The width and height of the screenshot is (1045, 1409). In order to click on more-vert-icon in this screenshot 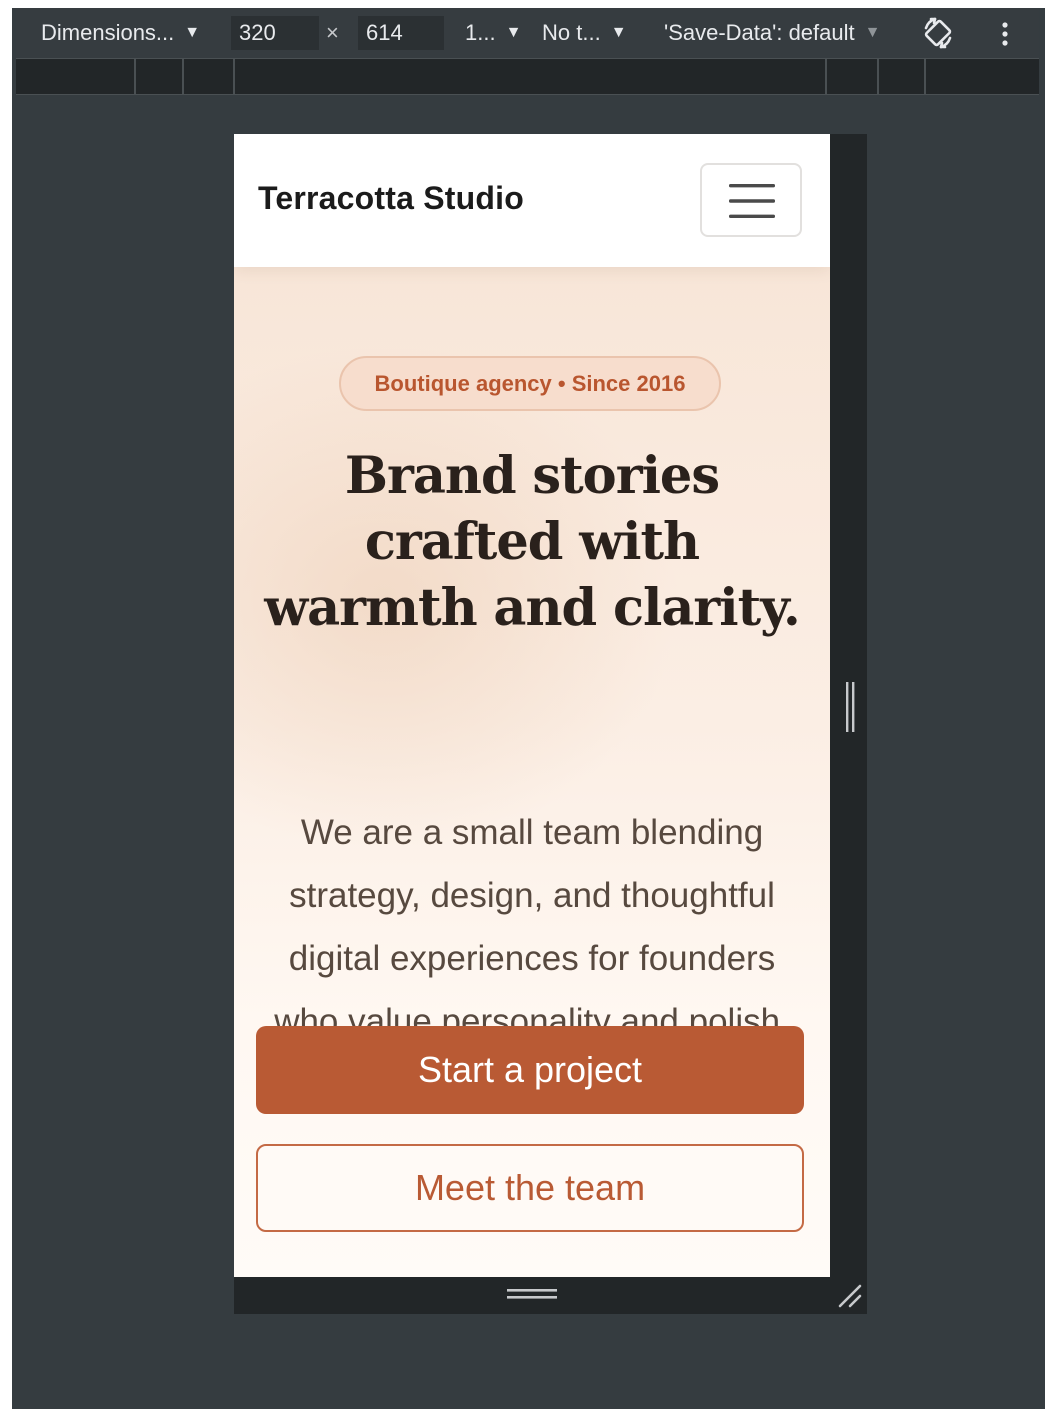, I will do `click(1005, 34)`.